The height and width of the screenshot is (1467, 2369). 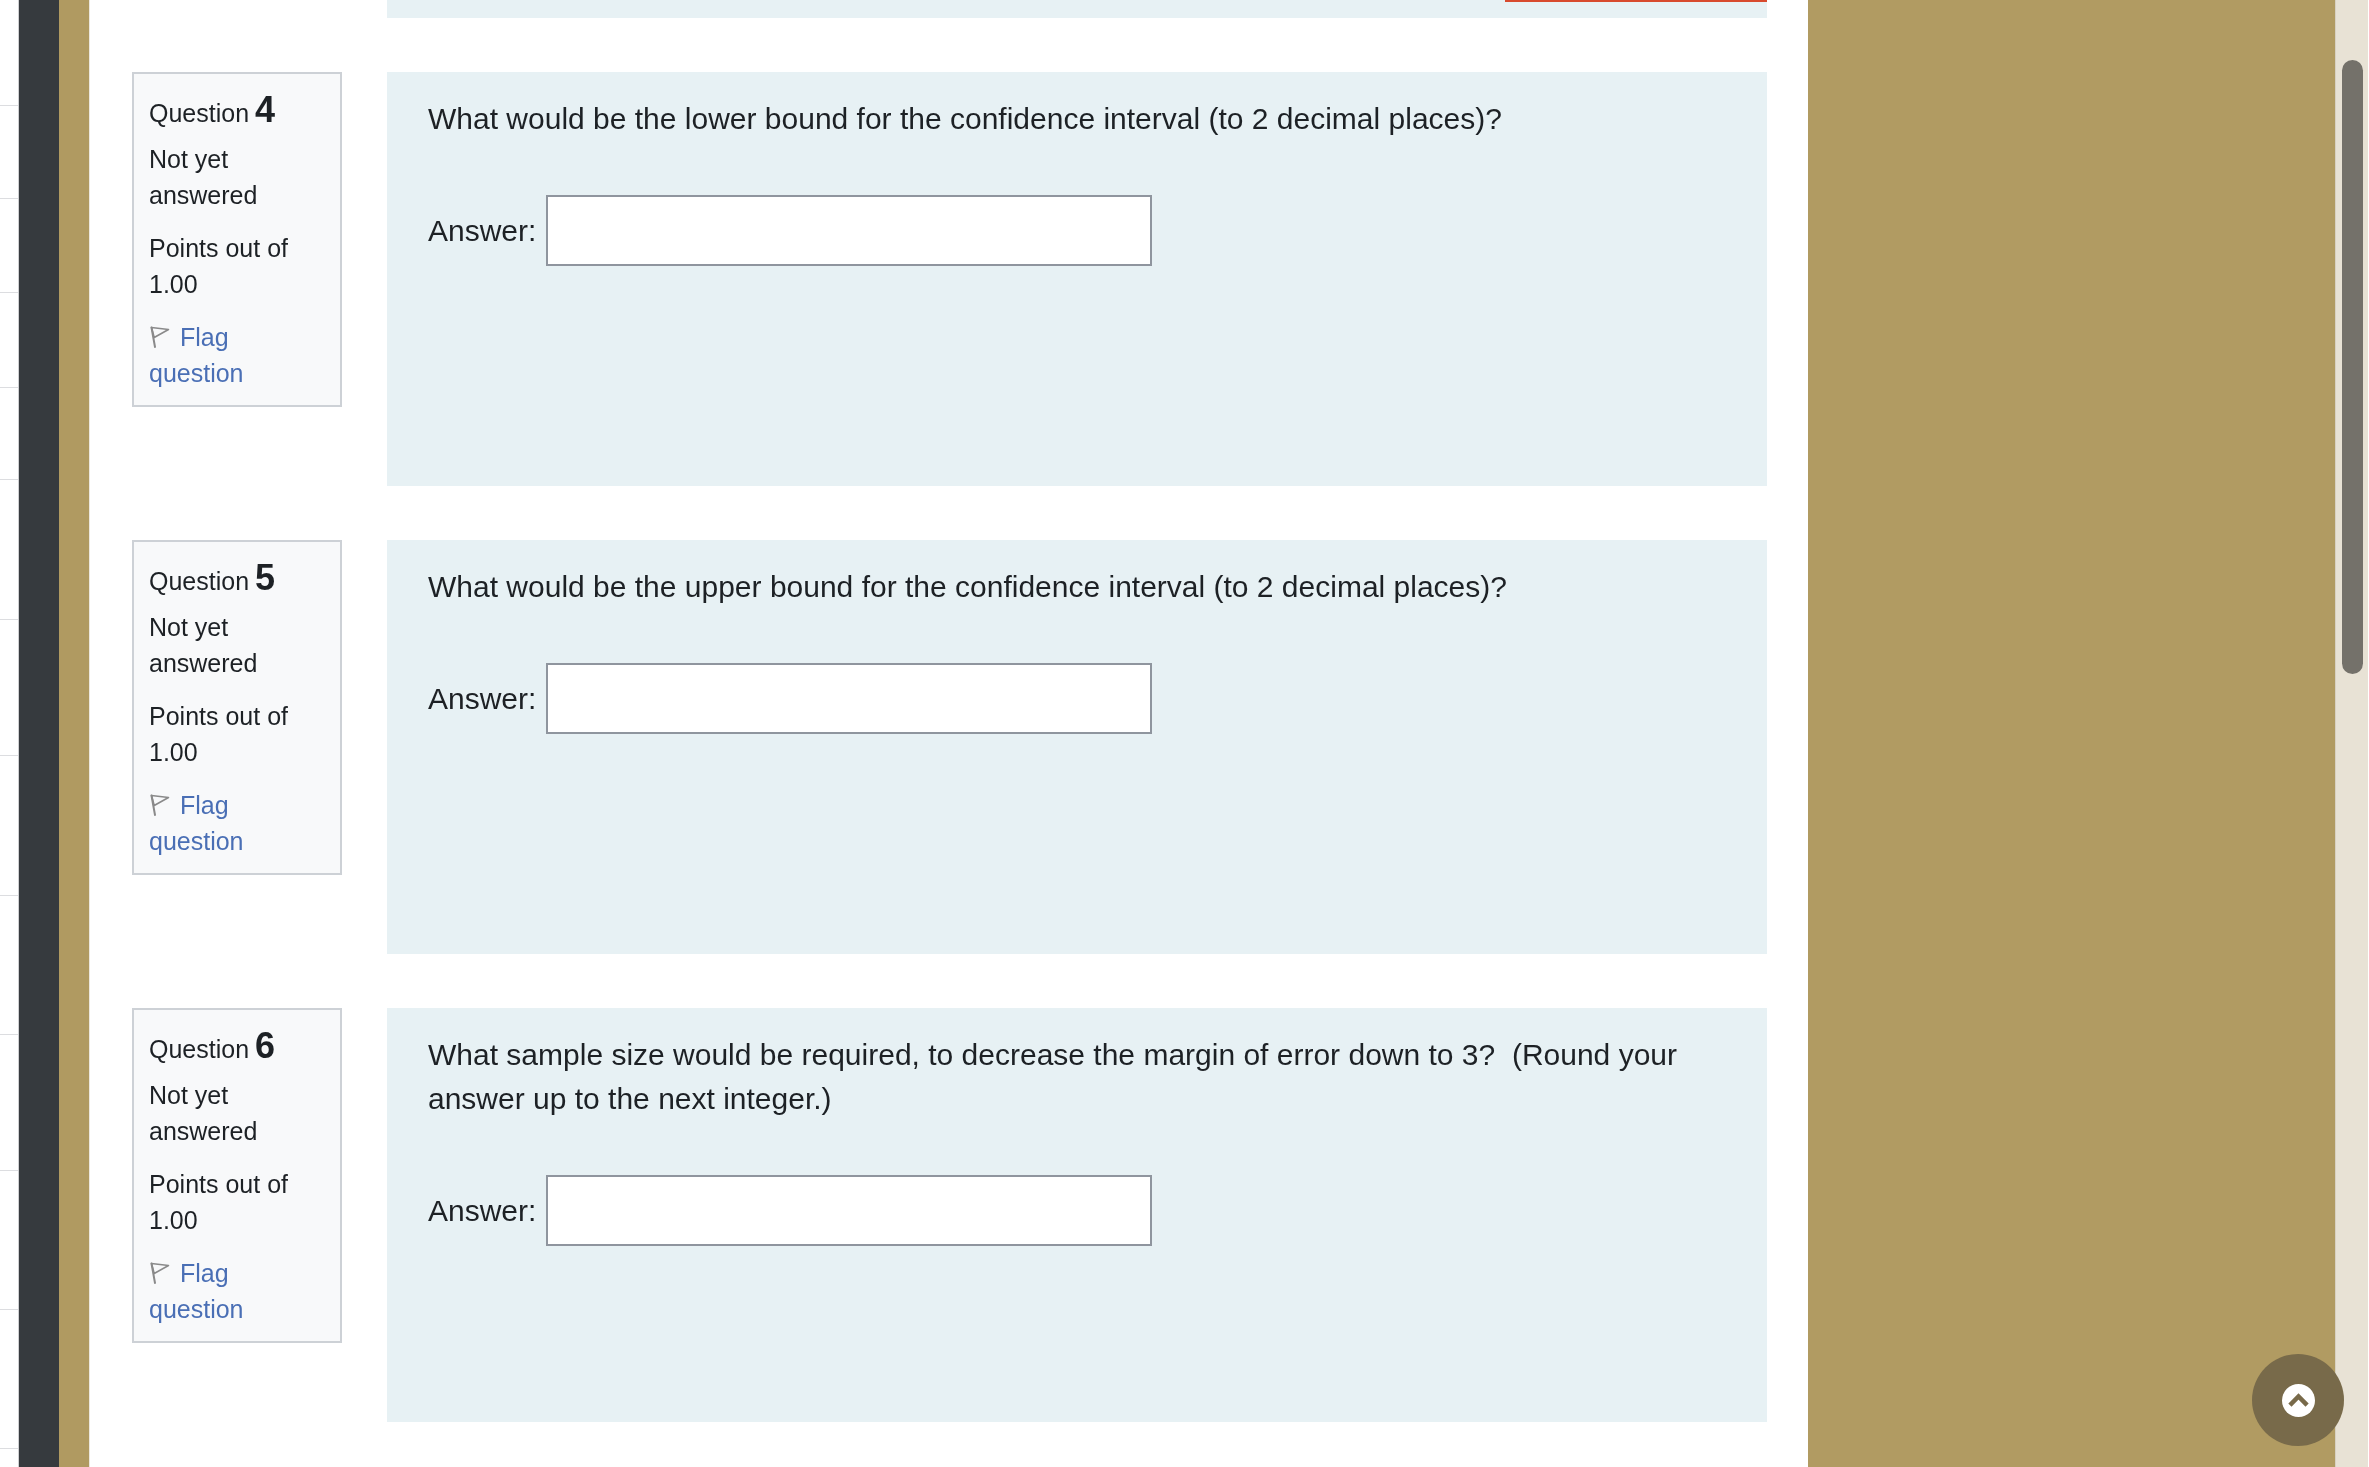 I want to click on question-number: 6, so click(x=265, y=1045).